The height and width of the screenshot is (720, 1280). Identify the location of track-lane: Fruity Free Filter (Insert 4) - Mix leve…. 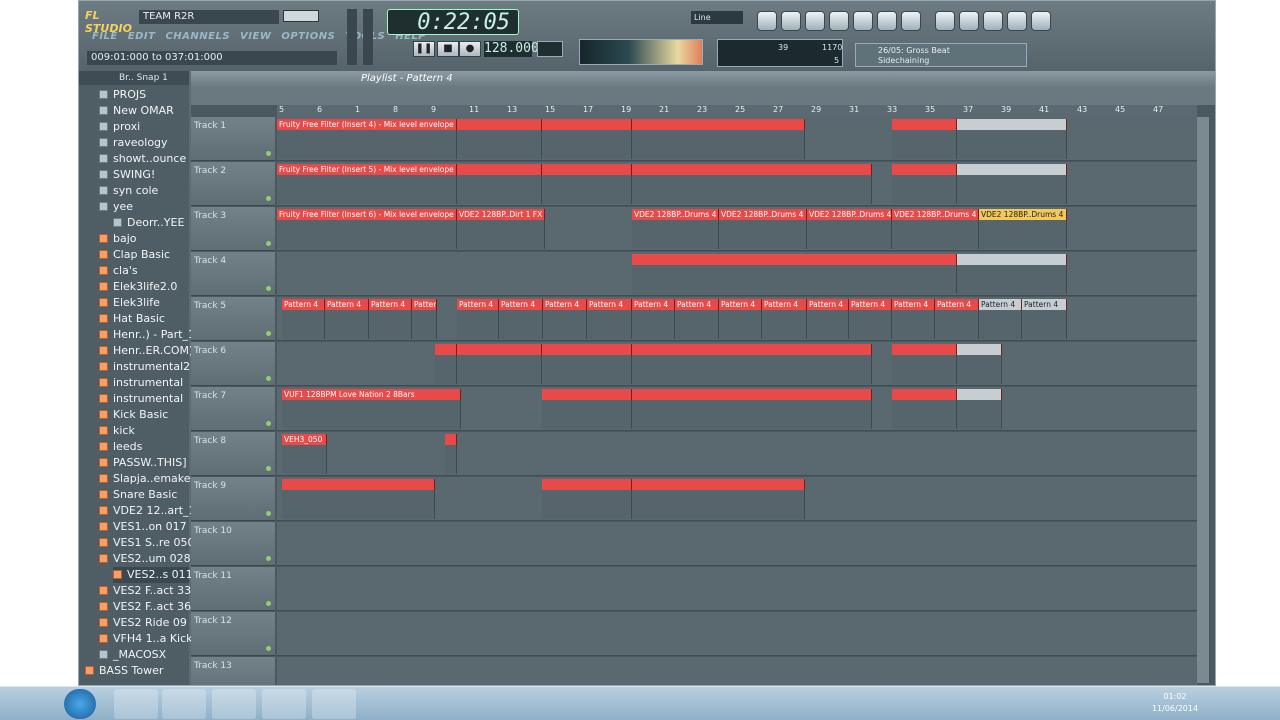
(737, 139).